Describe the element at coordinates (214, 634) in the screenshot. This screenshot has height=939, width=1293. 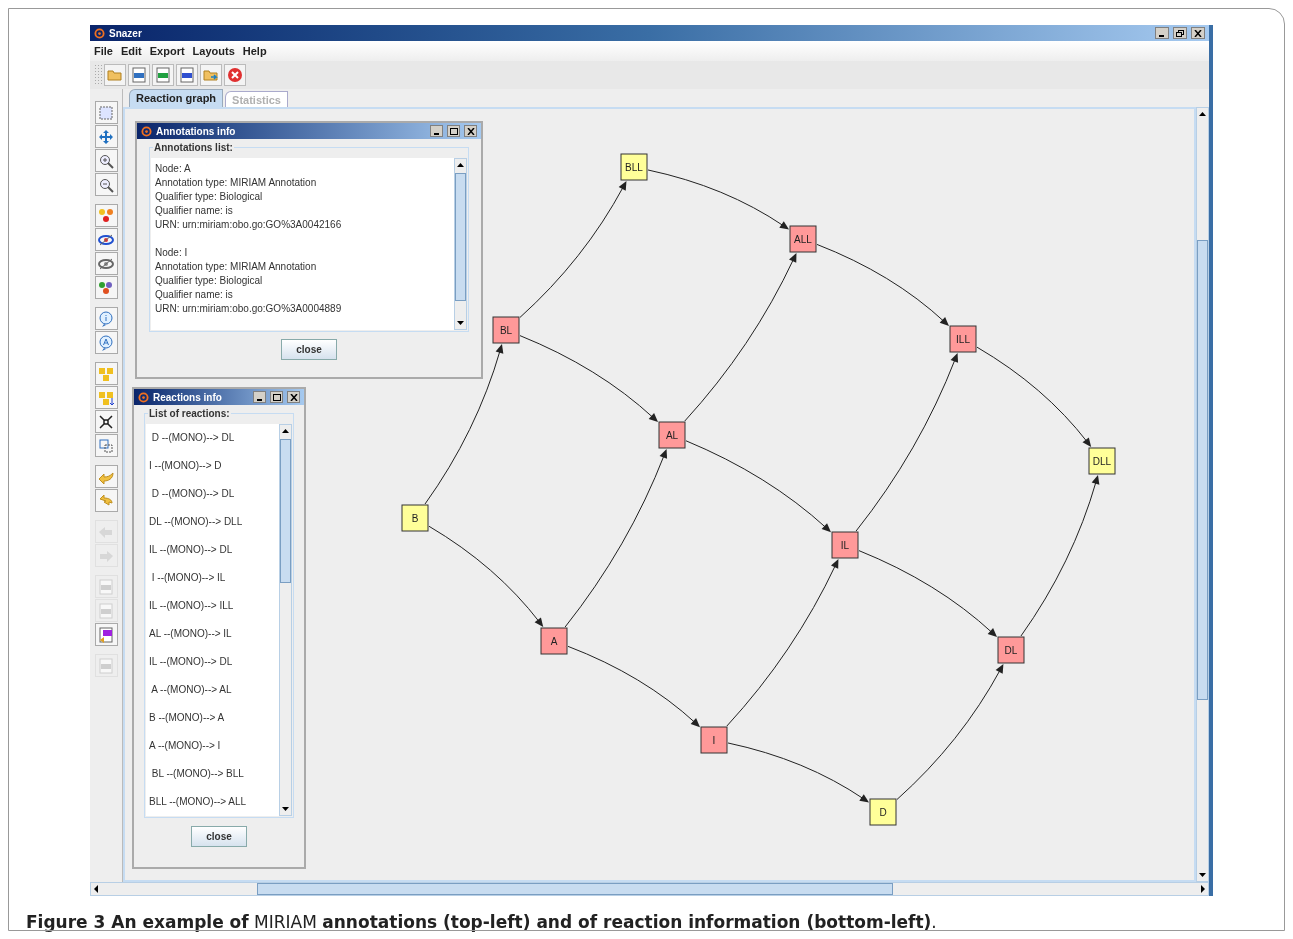
I see `reaction-item: AL --(MONO)--> IL` at that location.